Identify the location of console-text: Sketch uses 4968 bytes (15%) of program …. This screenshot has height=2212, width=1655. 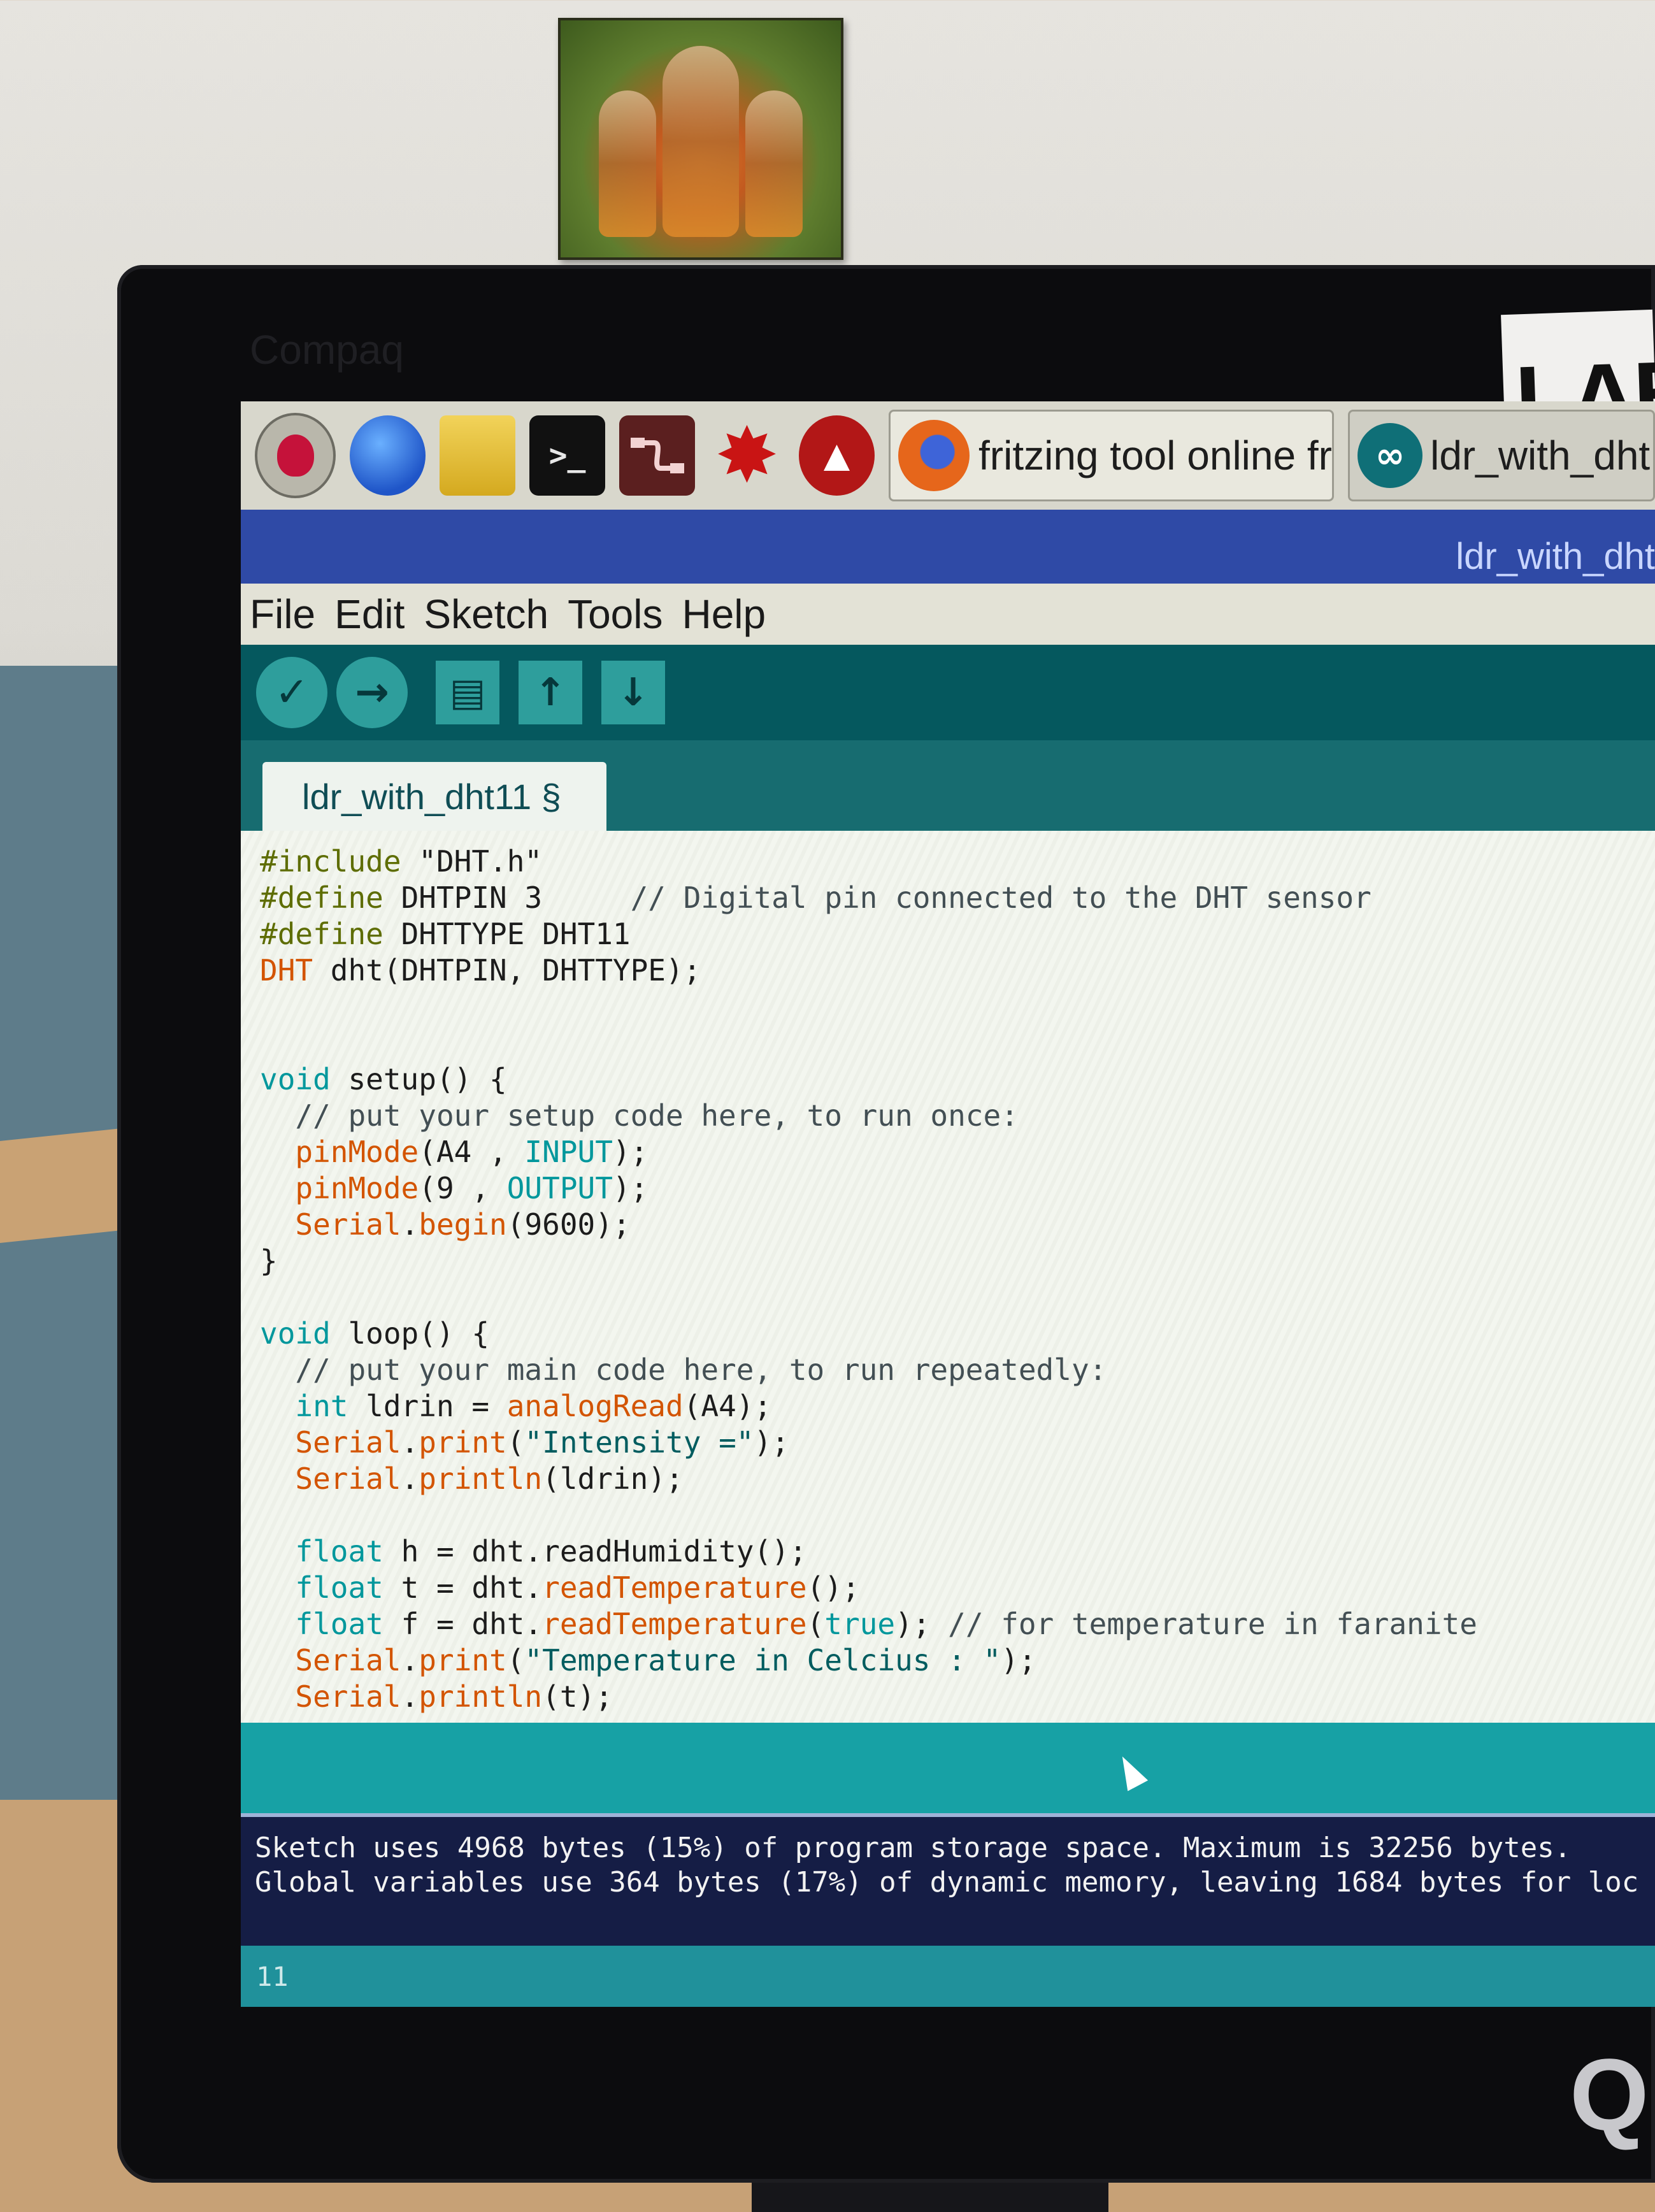
(947, 1865).